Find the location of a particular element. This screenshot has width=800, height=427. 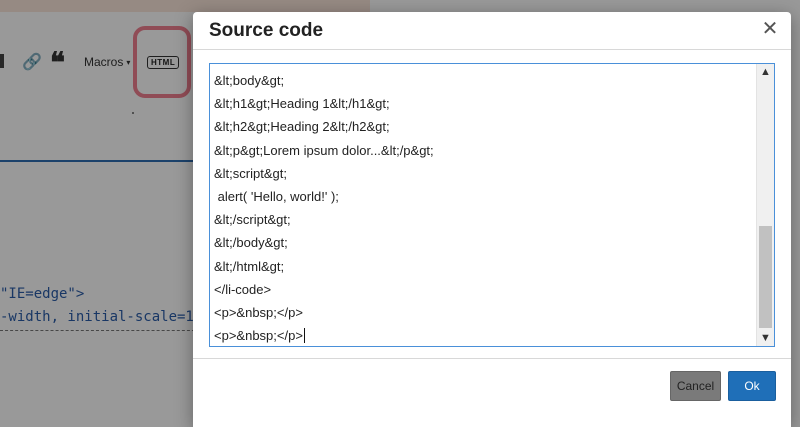

source-code-line: &lt;h2&gt;Heading 2&lt;/h2&gt; is located at coordinates (302, 127).